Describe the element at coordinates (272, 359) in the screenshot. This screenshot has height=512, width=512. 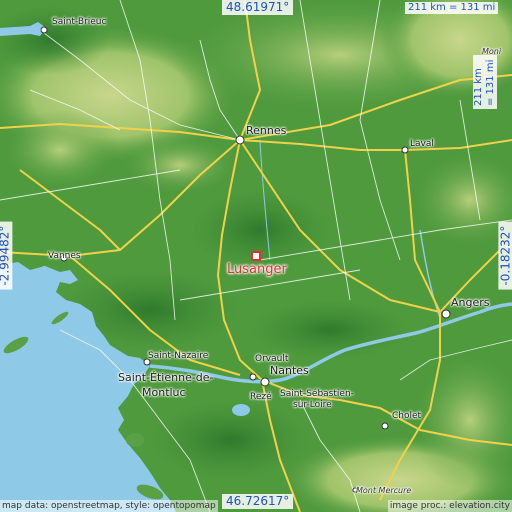
I see `place-orvault: Orvault` at that location.